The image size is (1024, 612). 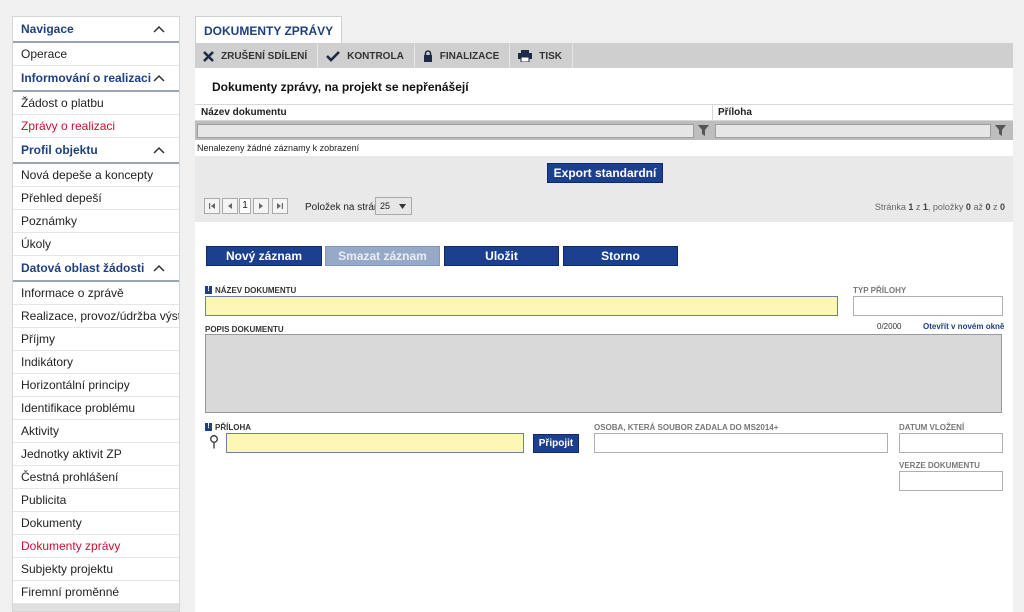 What do you see at coordinates (375, 443) in the screenshot?
I see `attachment-file-input` at bounding box center [375, 443].